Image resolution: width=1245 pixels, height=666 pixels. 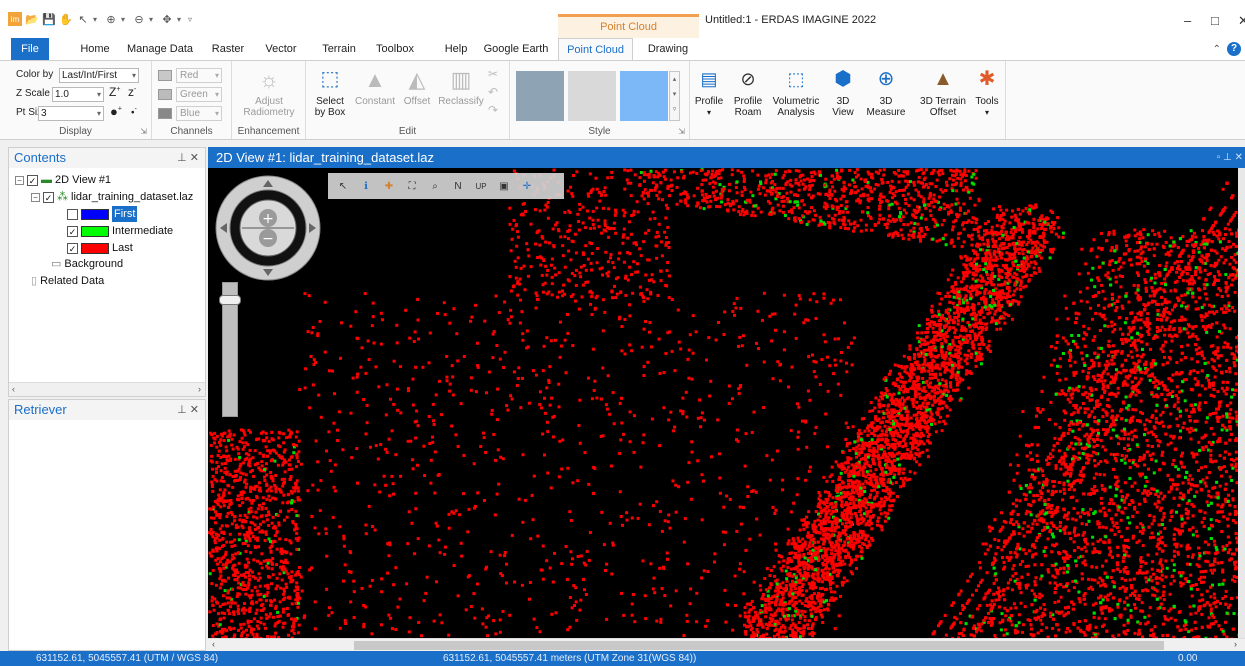 What do you see at coordinates (63, 180) in the screenshot?
I see `tree-row-view: − ✓ ▬ 2D View #1` at bounding box center [63, 180].